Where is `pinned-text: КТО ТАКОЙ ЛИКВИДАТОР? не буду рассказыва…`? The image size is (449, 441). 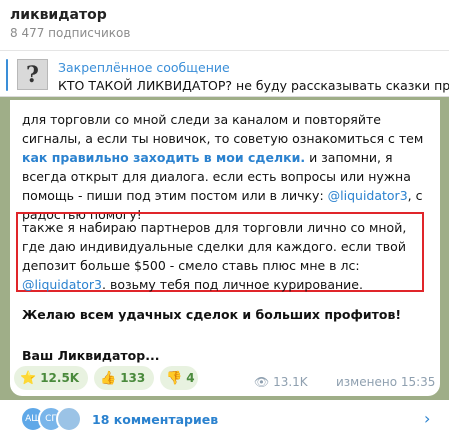 pinned-text: КТО ТАКОЙ ЛИКВИДАТОР? не буду рассказыва… is located at coordinates (253, 85).